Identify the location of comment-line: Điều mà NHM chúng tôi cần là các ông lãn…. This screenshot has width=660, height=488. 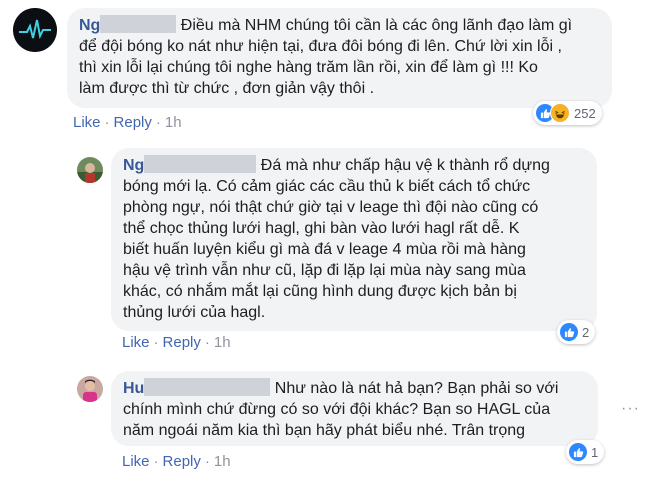
(376, 25).